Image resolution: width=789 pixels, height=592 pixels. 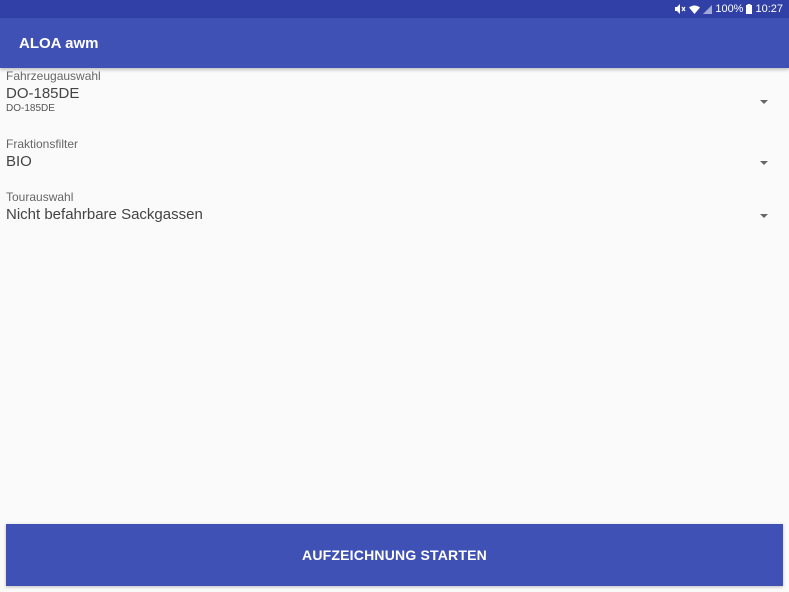 What do you see at coordinates (394, 555) in the screenshot?
I see `start-recording-button: AUFZEICHNUNG STARTEN` at bounding box center [394, 555].